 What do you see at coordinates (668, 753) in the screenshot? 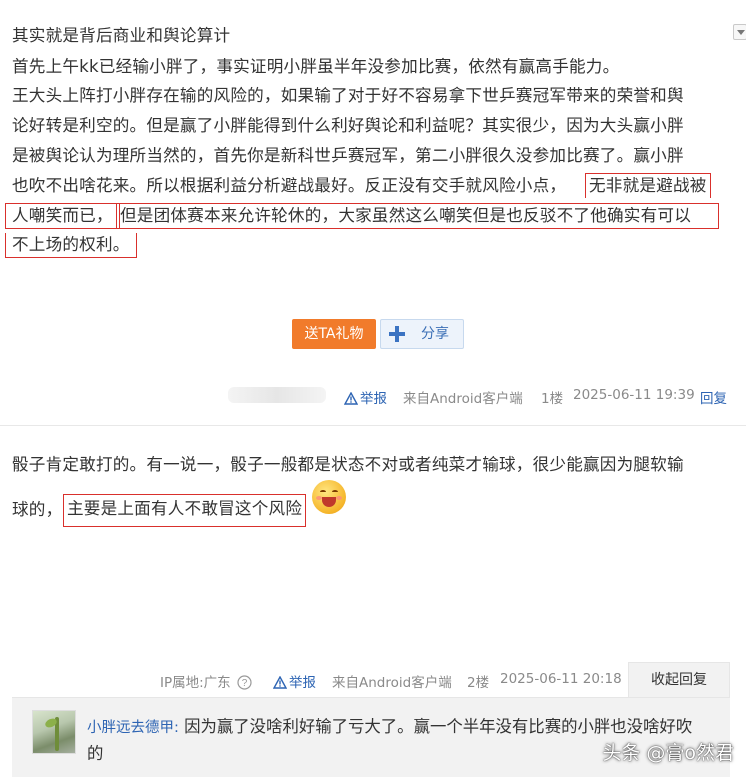
I see `watermark: 头条 @膏o然君` at bounding box center [668, 753].